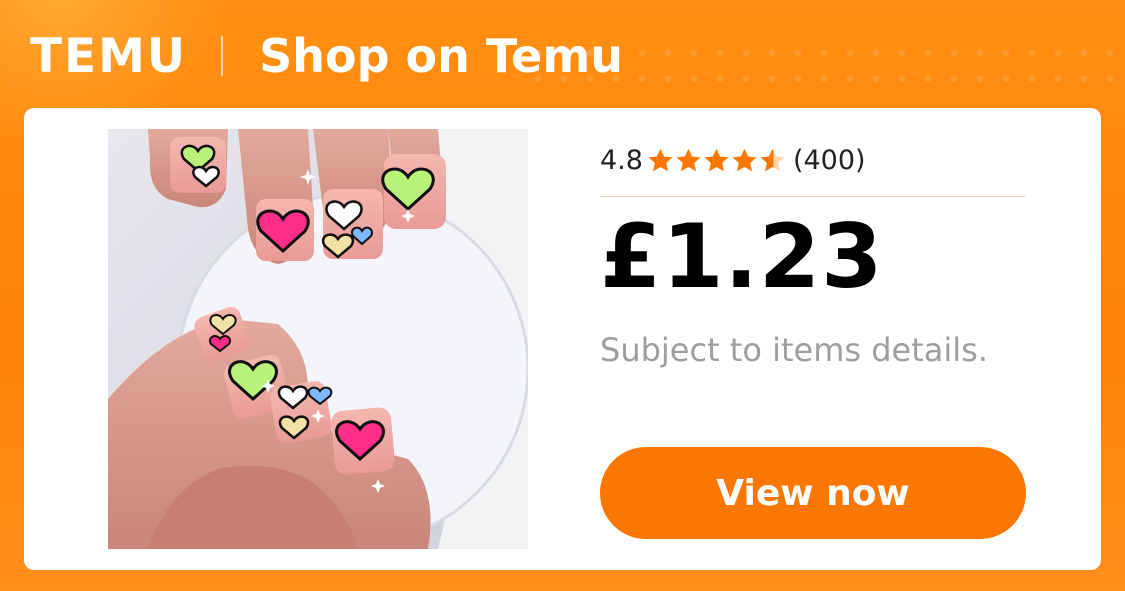 The height and width of the screenshot is (591, 1125). I want to click on star-half-icon, so click(772, 159).